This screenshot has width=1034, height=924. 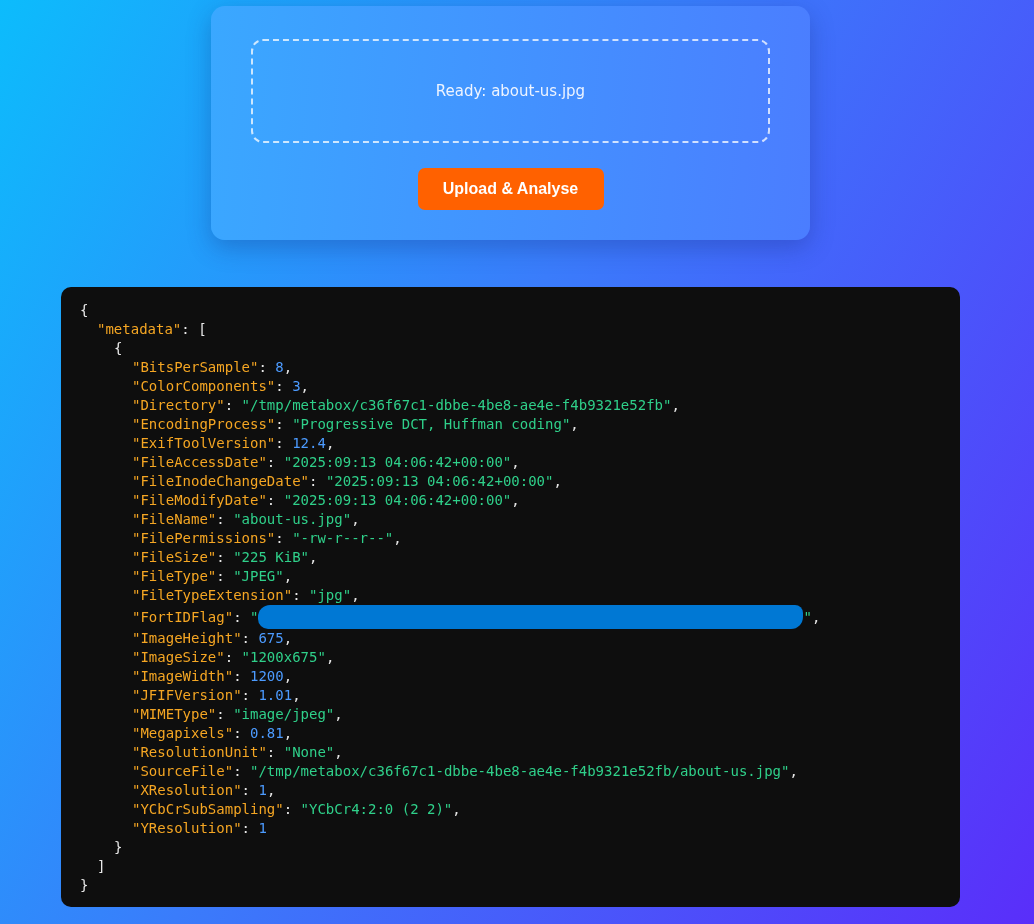 I want to click on code-line: "metadata": [, so click(x=152, y=329).